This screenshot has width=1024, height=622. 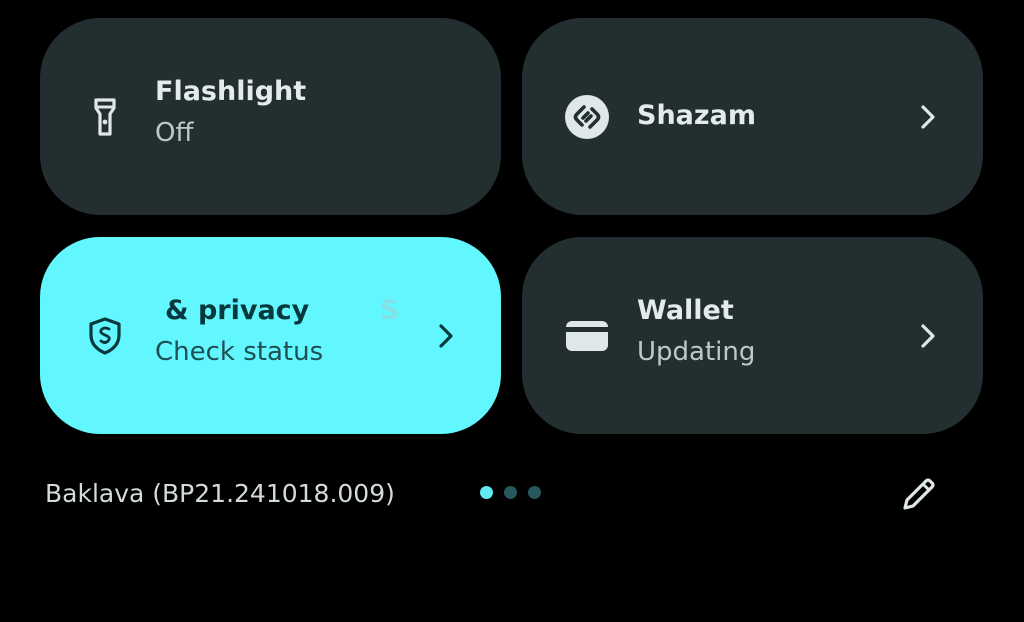 I want to click on edit-tiles-button, so click(x=919, y=494).